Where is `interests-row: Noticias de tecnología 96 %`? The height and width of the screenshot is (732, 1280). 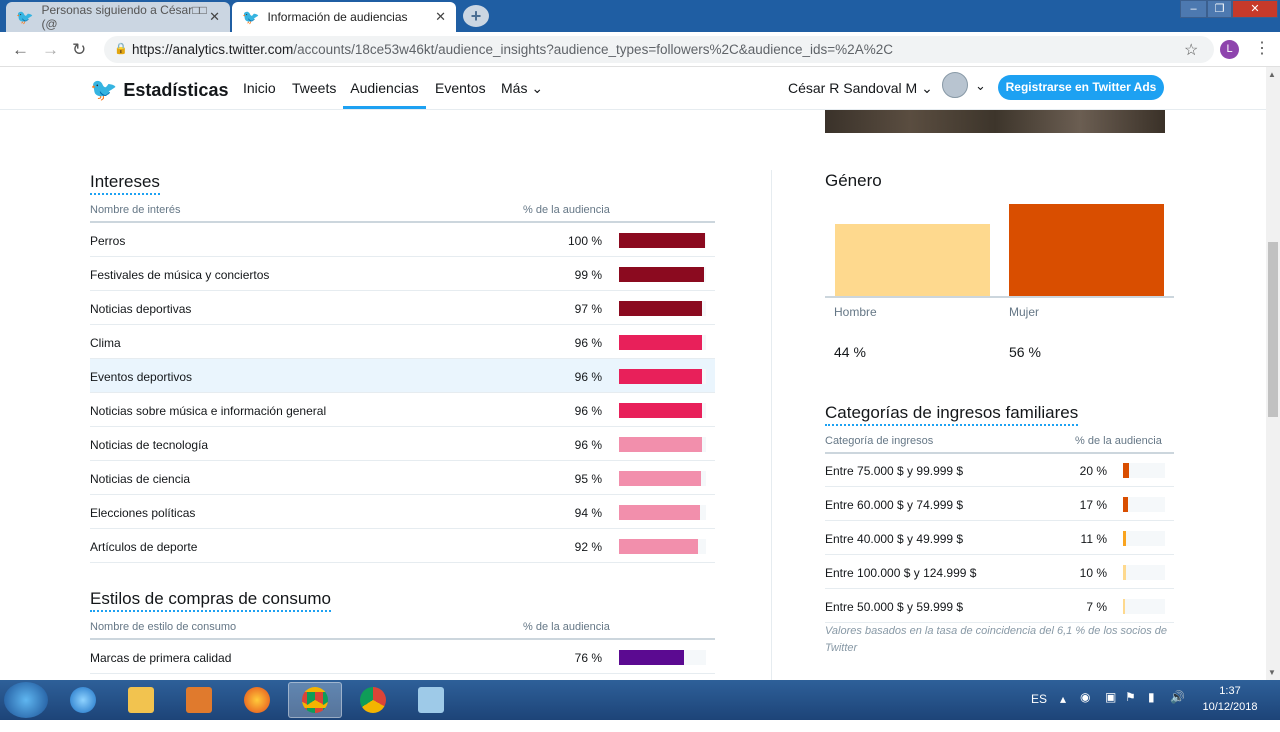 interests-row: Noticias de tecnología 96 % is located at coordinates (402, 444).